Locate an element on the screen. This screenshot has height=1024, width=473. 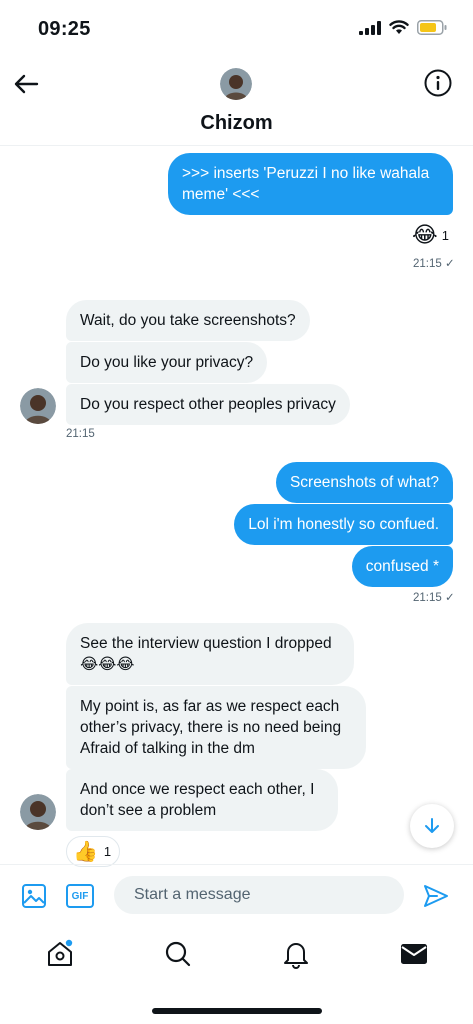
message-composer: GIF is located at coordinates (236, 895).